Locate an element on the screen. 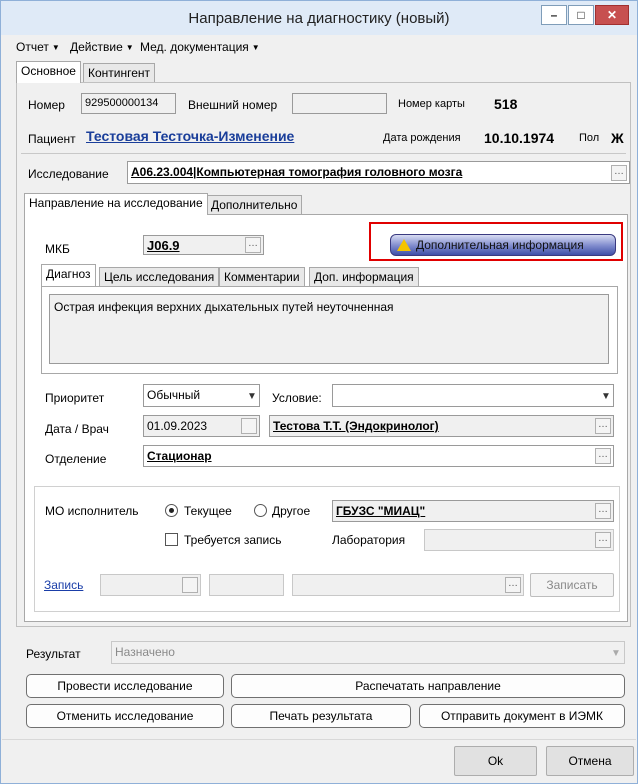 The height and width of the screenshot is (784, 638). radio-other is located at coordinates (260, 510).